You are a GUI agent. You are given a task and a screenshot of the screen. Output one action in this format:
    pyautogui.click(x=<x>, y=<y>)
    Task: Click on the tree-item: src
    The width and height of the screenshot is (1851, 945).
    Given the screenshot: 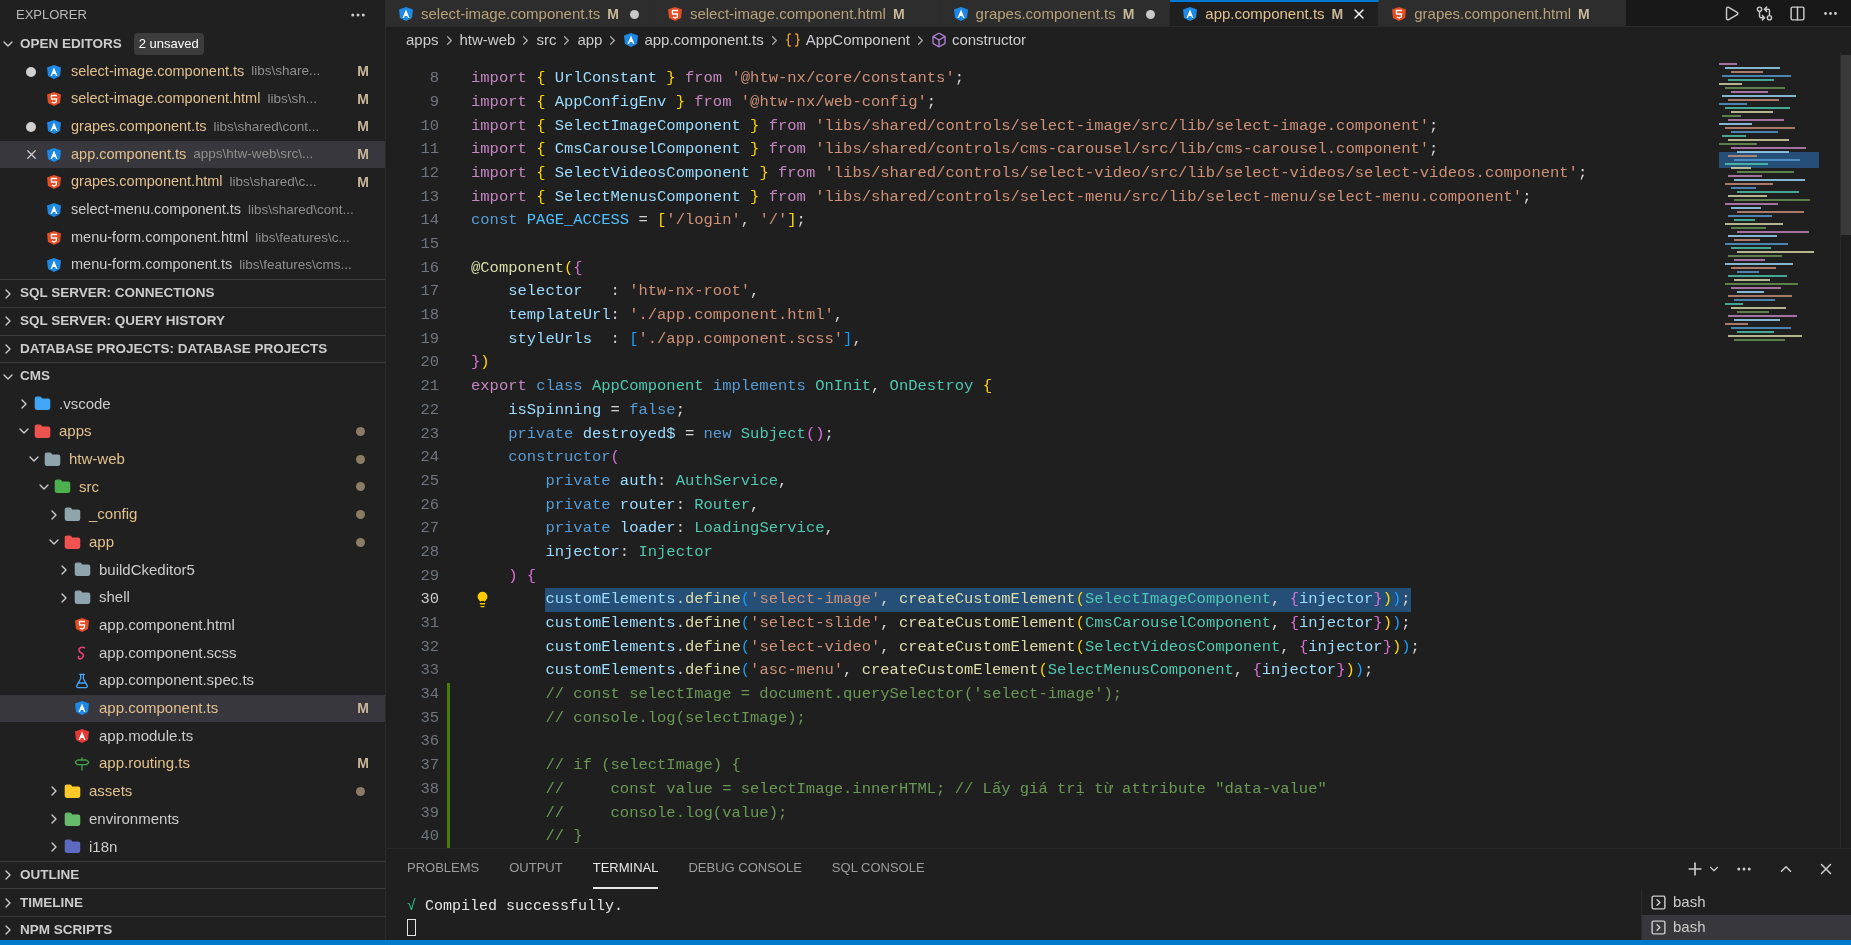 What is the action you would take?
    pyautogui.click(x=192, y=487)
    